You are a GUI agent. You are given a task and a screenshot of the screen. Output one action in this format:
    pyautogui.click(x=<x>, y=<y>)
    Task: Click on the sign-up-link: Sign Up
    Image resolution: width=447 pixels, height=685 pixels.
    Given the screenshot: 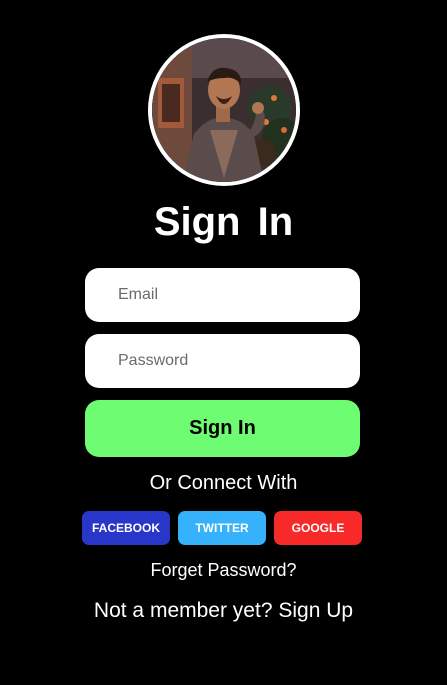 What is the action you would take?
    pyautogui.click(x=315, y=610)
    